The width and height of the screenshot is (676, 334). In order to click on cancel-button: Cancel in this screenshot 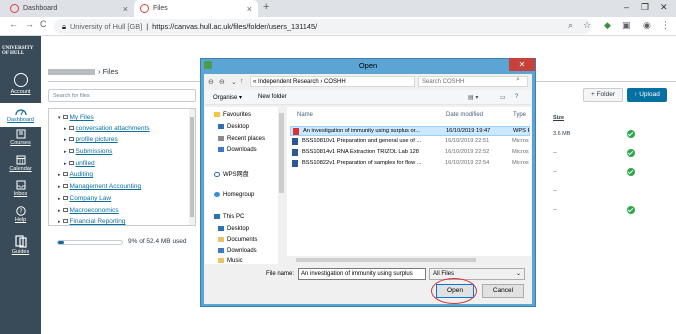, I will do `click(503, 291)`.